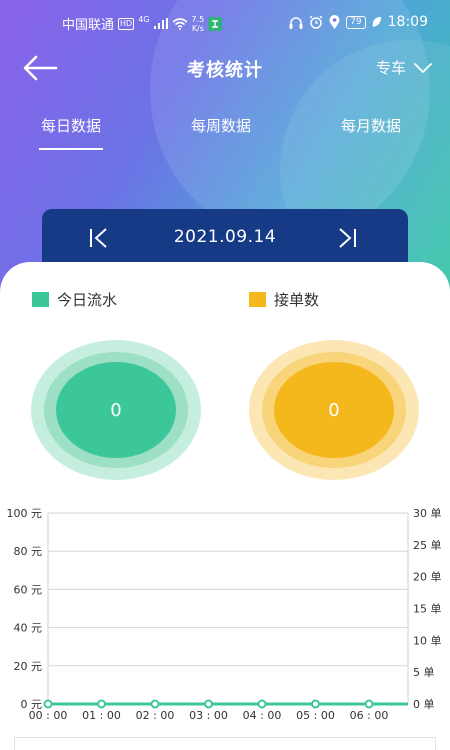 The width and height of the screenshot is (450, 750). I want to click on wifi-icon, so click(179, 23).